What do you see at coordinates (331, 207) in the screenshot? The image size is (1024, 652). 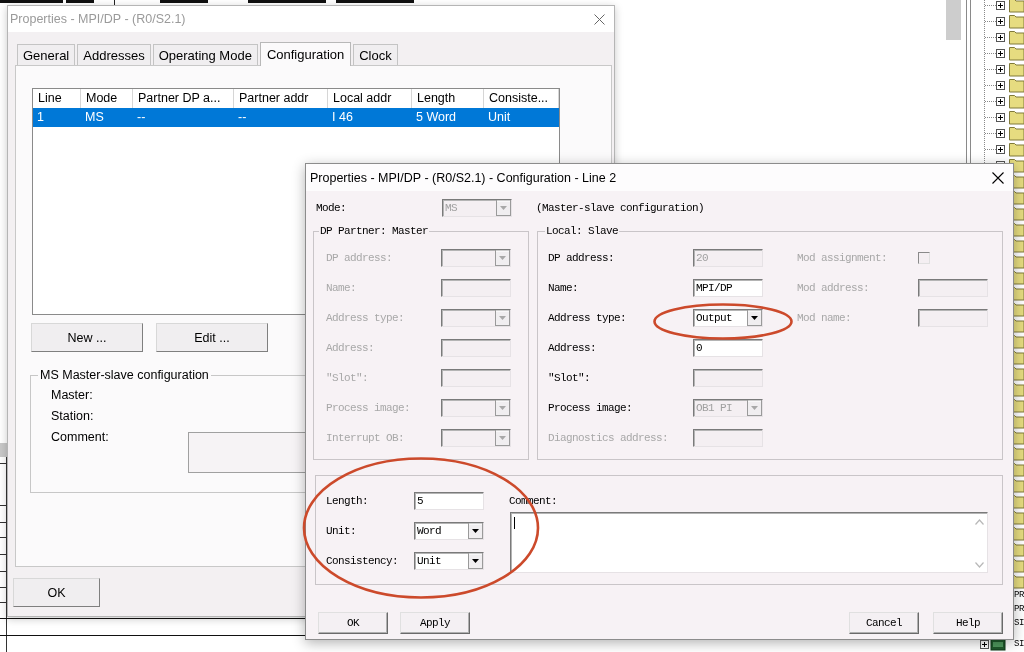 I see `field-label: Mode:` at bounding box center [331, 207].